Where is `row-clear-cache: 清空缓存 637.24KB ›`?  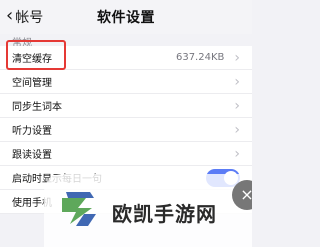
row-clear-cache: 清空缓存 637.24KB › is located at coordinates (126, 58).